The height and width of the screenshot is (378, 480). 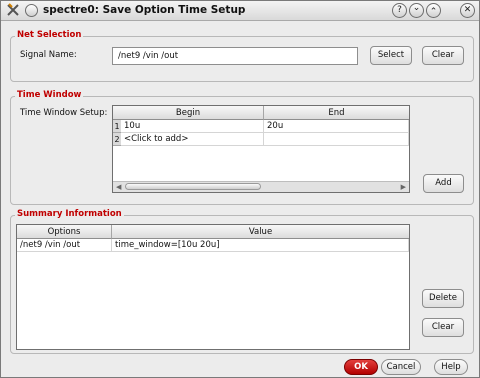 I want to click on title-bar: spectre0: Save Option Time Setup ? ⌄ ⌃ ✕, so click(x=240, y=11).